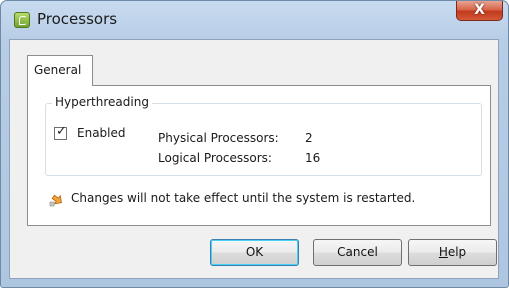 This screenshot has height=288, width=509. What do you see at coordinates (55, 200) in the screenshot?
I see `warning-arrow-icon` at bounding box center [55, 200].